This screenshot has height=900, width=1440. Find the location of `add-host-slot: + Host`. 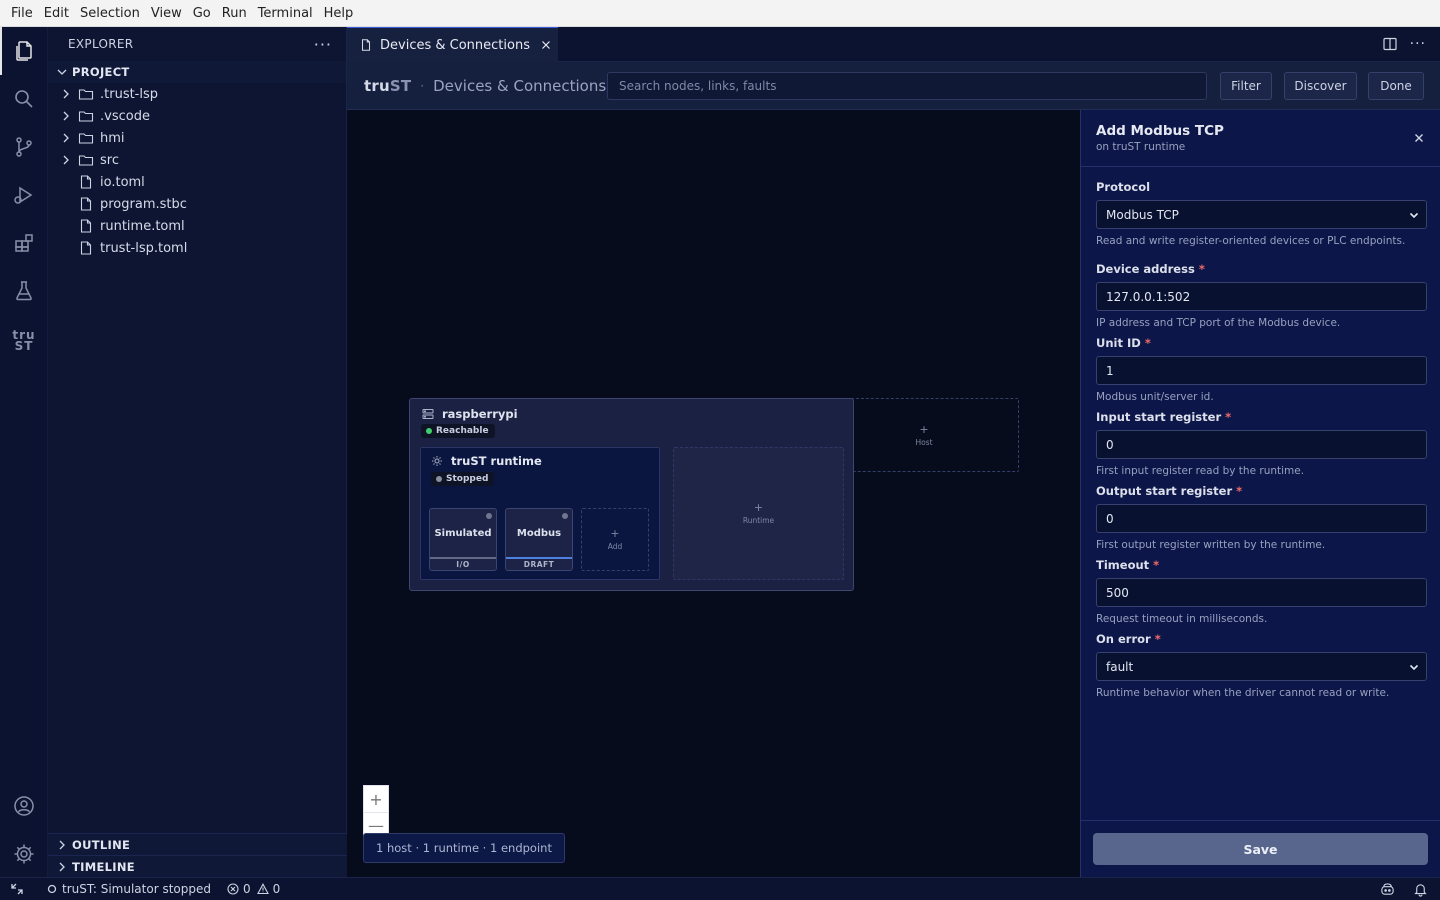

add-host-slot: + Host is located at coordinates (924, 435).